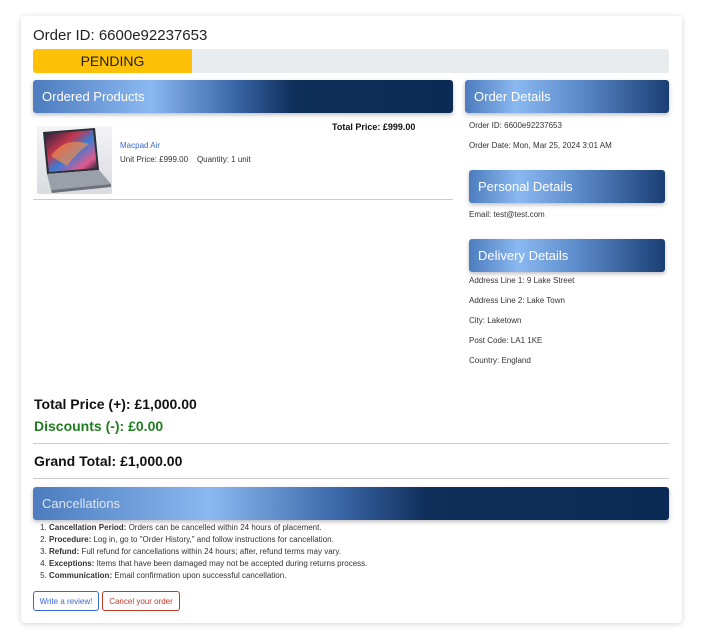 The width and height of the screenshot is (714, 637). Describe the element at coordinates (81, 575) in the screenshot. I see `policy-term: Communication:` at that location.